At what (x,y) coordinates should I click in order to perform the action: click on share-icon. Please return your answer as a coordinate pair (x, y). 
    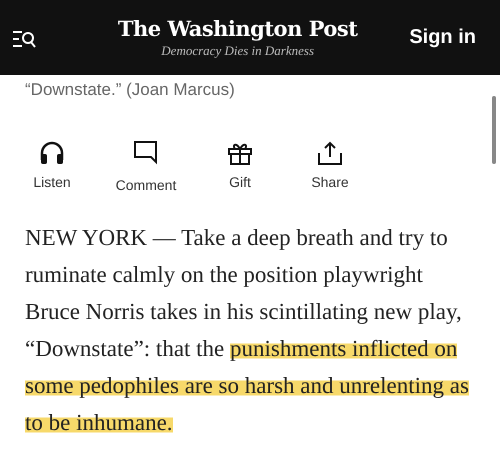
    Looking at the image, I should click on (330, 153).